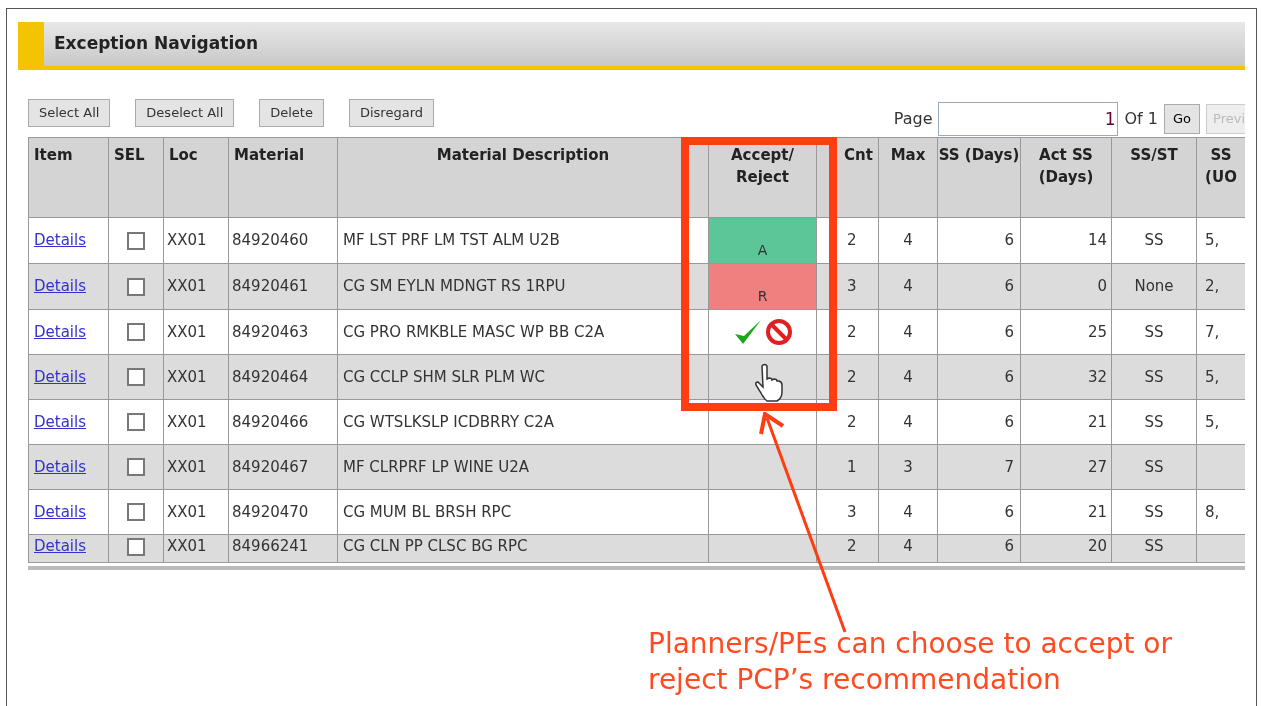 Image resolution: width=1262 pixels, height=706 pixels. I want to click on column-header: Item, so click(68, 177).